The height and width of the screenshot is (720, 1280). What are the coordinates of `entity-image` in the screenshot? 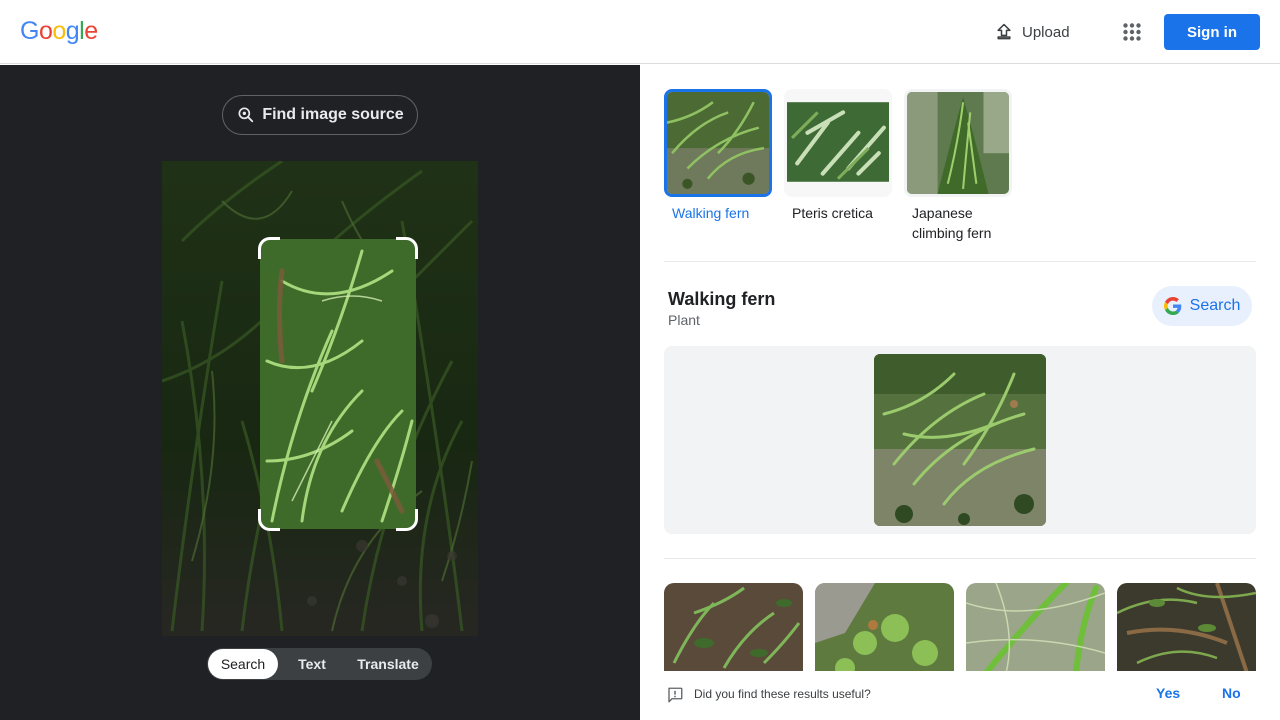 It's located at (960, 440).